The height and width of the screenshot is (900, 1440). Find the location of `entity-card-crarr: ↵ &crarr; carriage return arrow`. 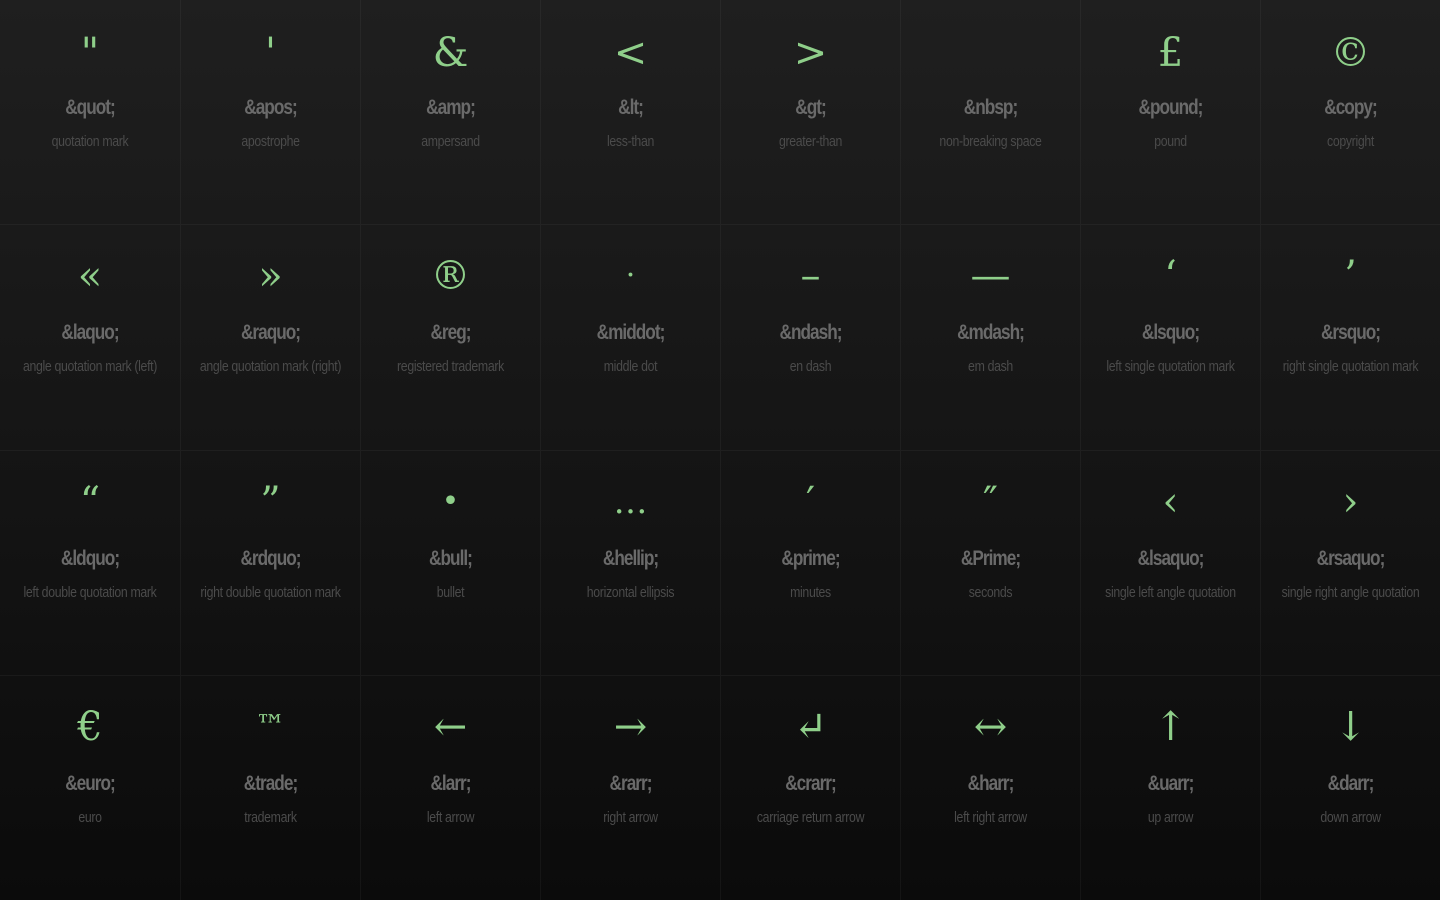

entity-card-crarr: ↵ &crarr; carriage return arrow is located at coordinates (810, 788).